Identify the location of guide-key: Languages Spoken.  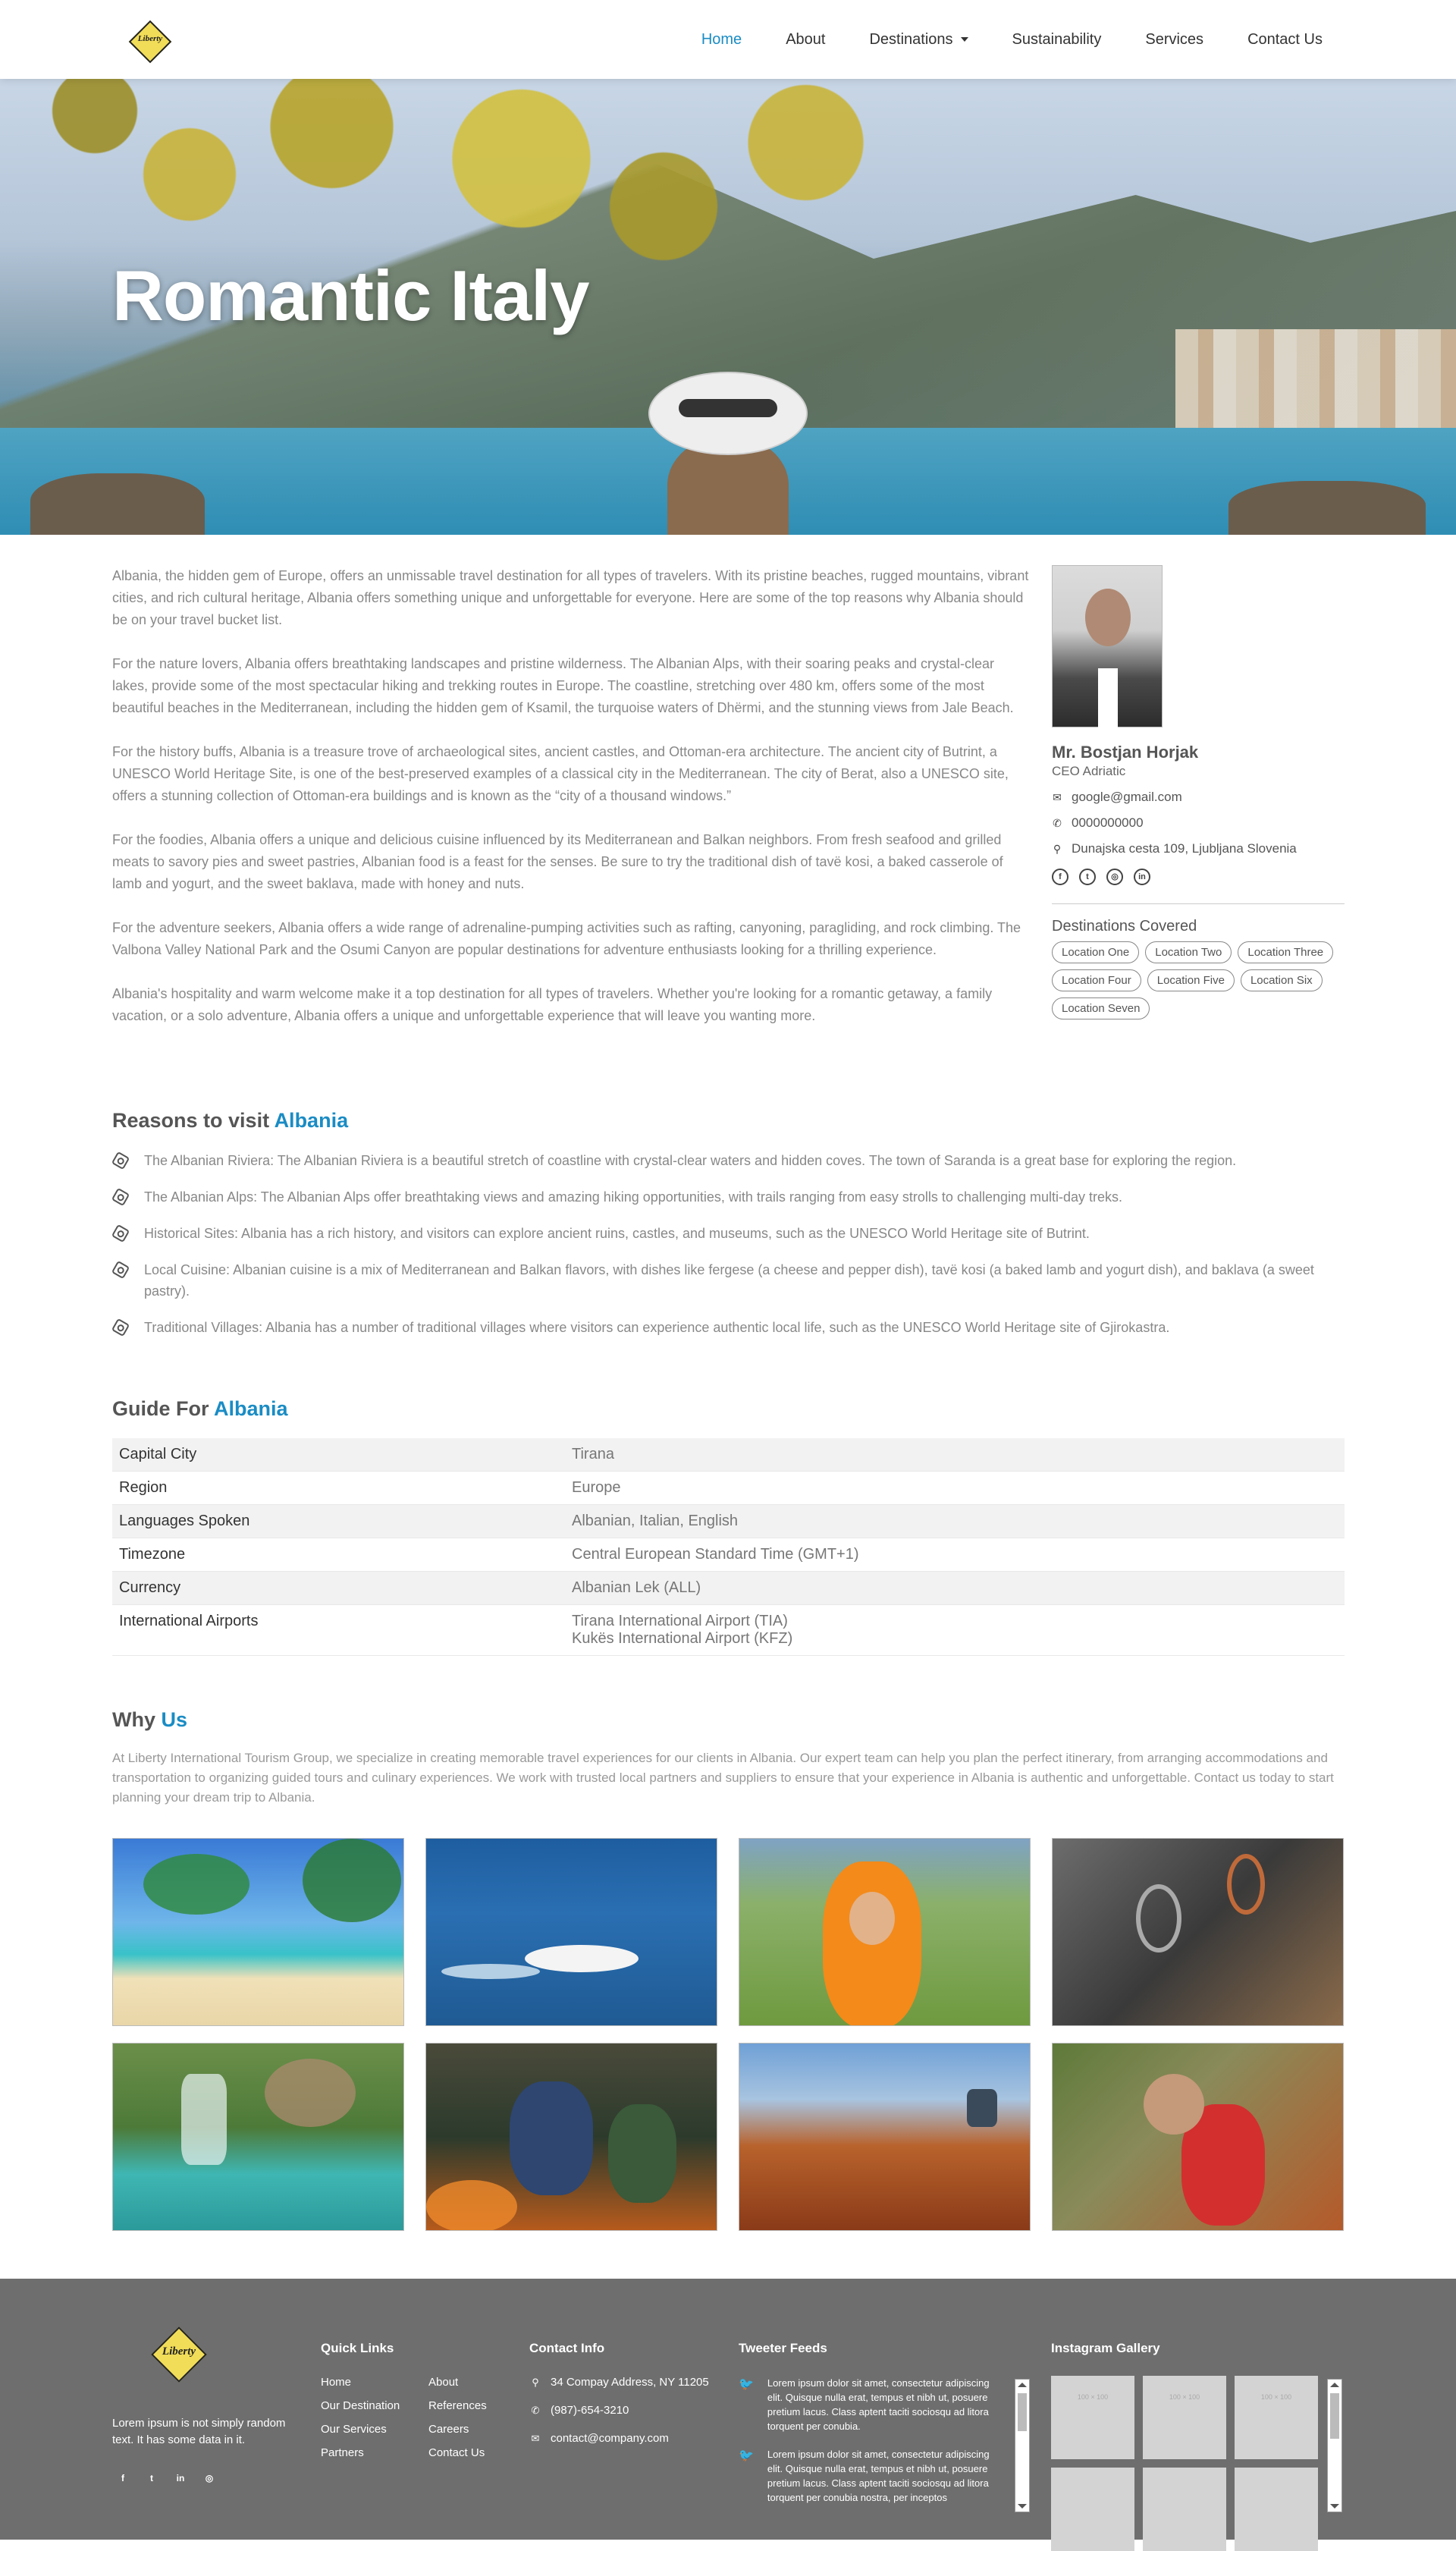
(338, 1521).